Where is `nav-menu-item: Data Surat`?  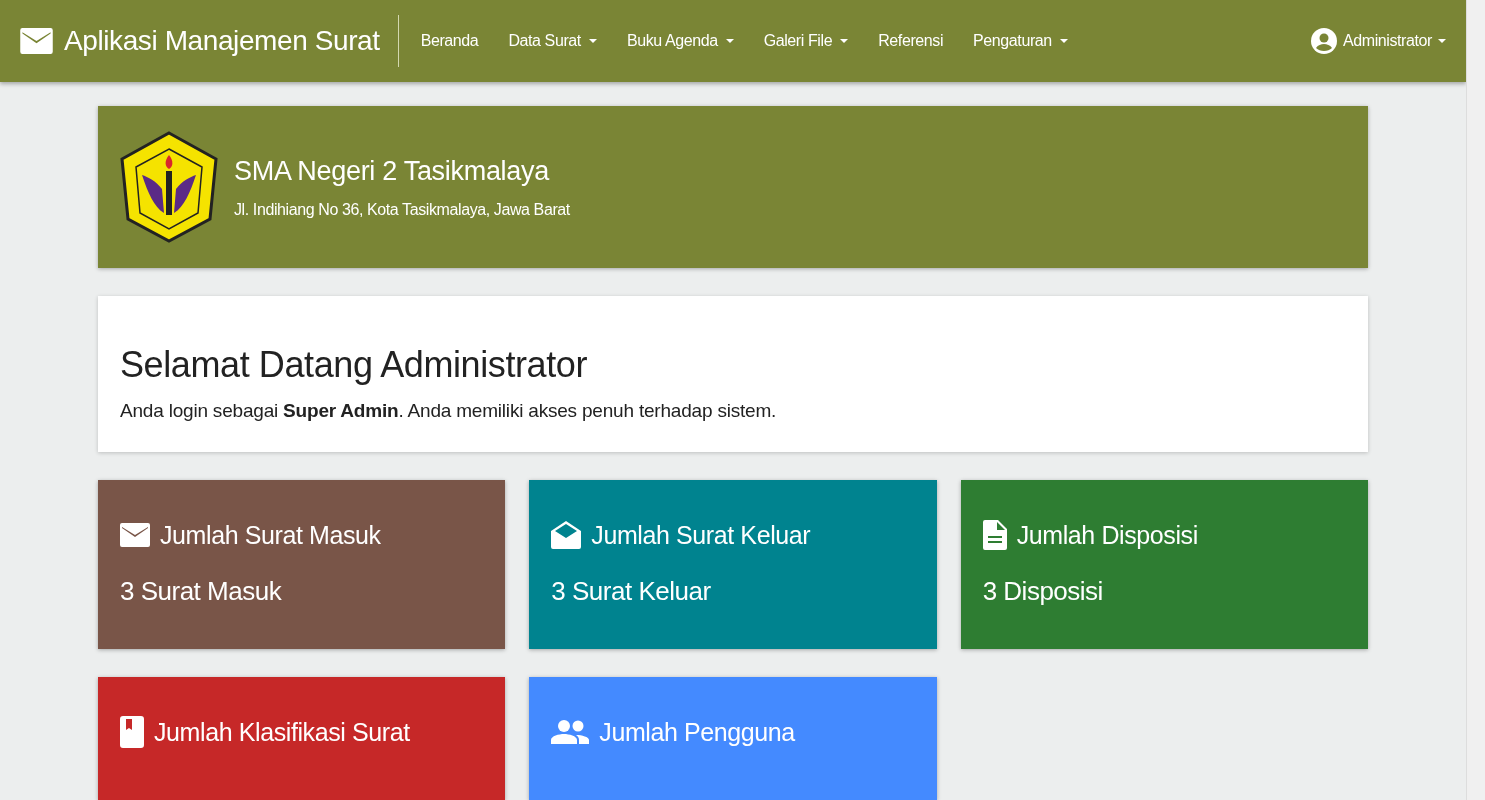
nav-menu-item: Data Surat is located at coordinates (552, 41).